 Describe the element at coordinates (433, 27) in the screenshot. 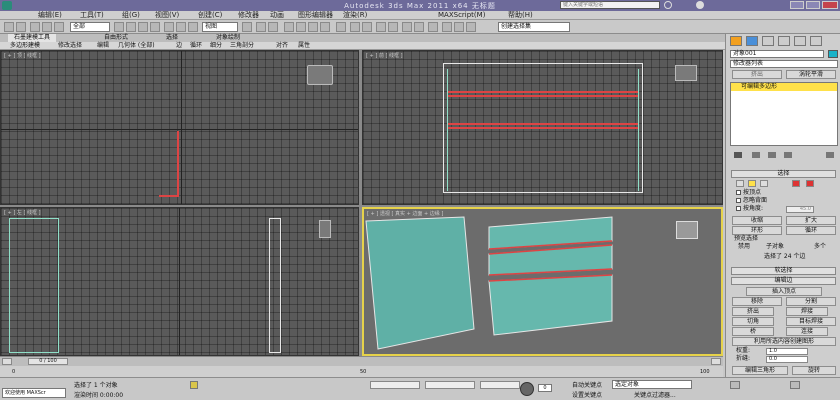

I see `material-editor-icon` at that location.